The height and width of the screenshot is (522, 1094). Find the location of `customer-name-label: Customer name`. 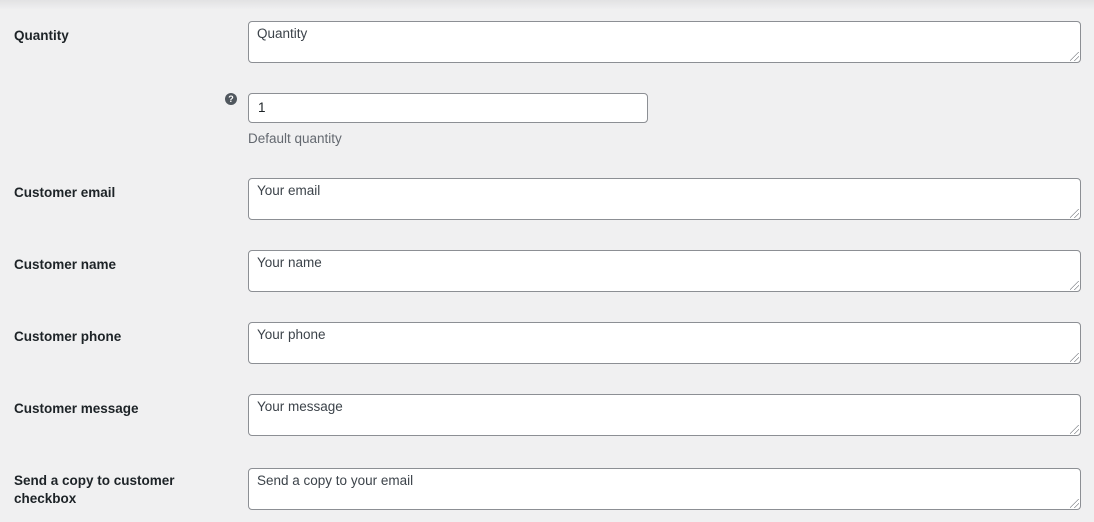

customer-name-label: Customer name is located at coordinates (65, 264).